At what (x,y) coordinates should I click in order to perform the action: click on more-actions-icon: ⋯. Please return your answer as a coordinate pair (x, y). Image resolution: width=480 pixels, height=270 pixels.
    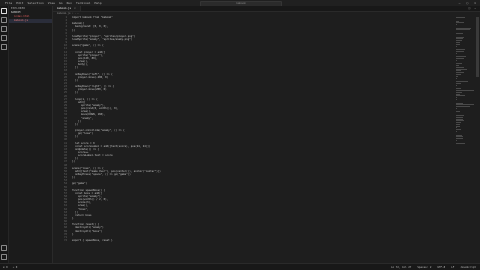
    Looking at the image, I should click on (475, 8).